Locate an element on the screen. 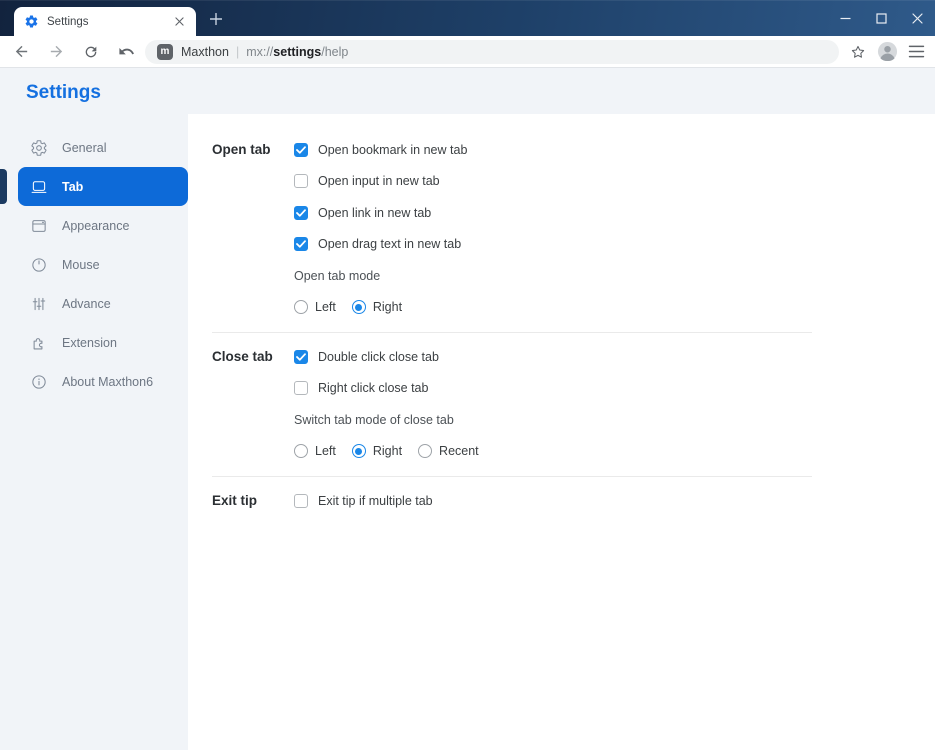 The image size is (935, 750). maximize-icon is located at coordinates (881, 18).